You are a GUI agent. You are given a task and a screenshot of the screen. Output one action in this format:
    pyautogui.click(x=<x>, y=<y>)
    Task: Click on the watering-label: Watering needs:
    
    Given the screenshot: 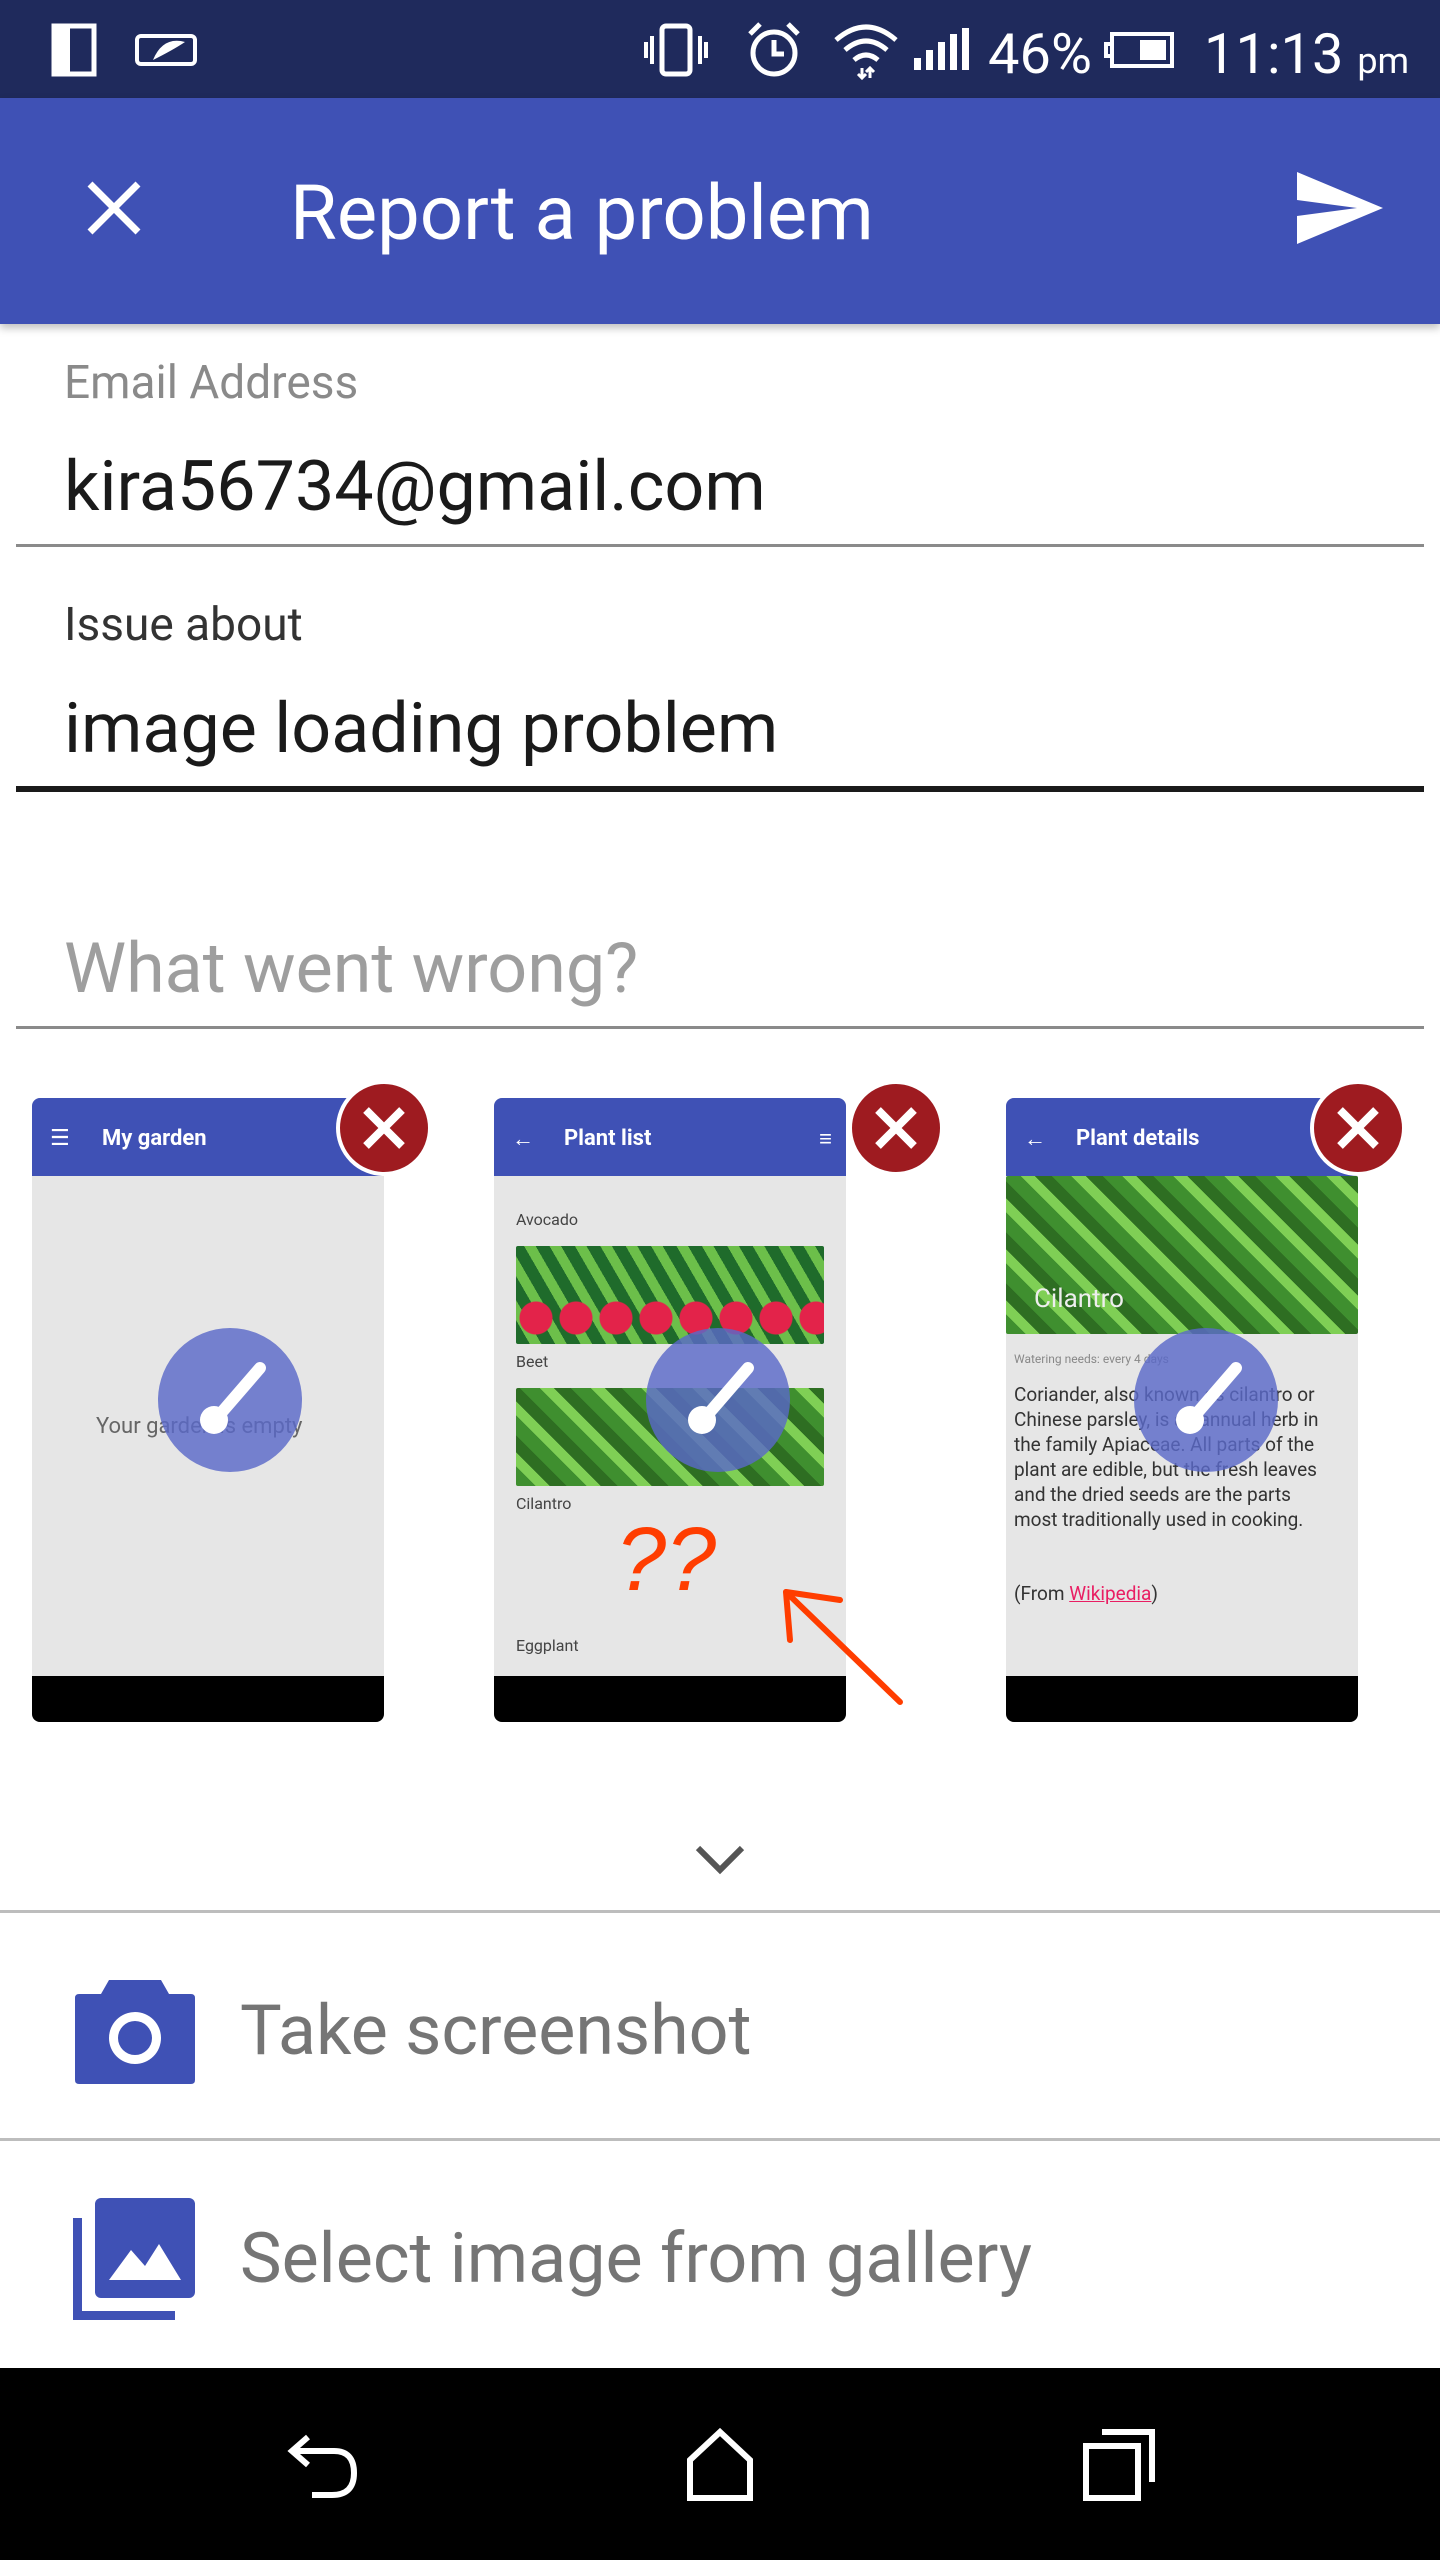 What is the action you would take?
    pyautogui.click(x=1057, y=1359)
    